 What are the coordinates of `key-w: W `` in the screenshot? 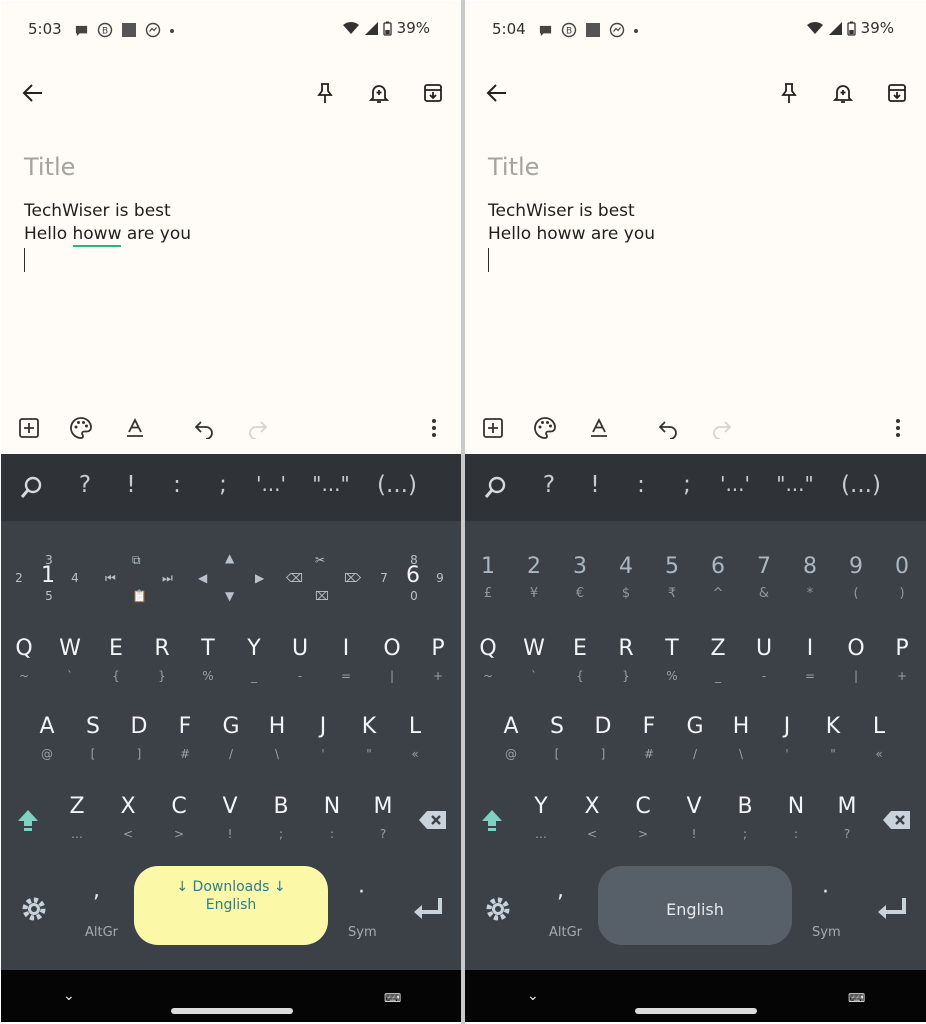 It's located at (534, 662).